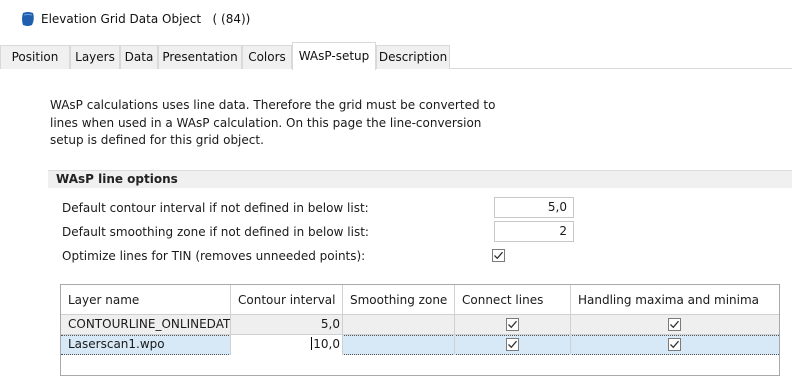 Image resolution: width=792 pixels, height=376 pixels. Describe the element at coordinates (200, 57) in the screenshot. I see `tab-presentation: Presentation` at that location.